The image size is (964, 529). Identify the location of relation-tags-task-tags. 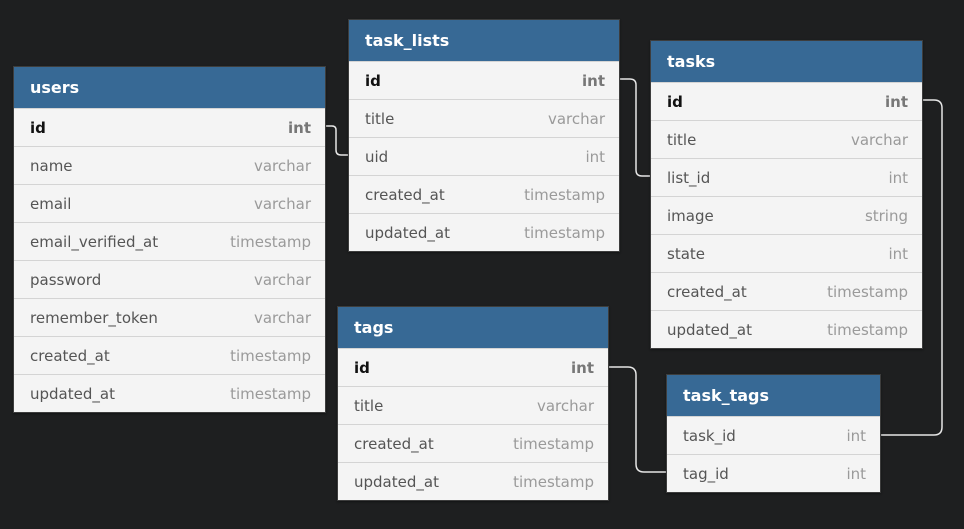
(638, 419).